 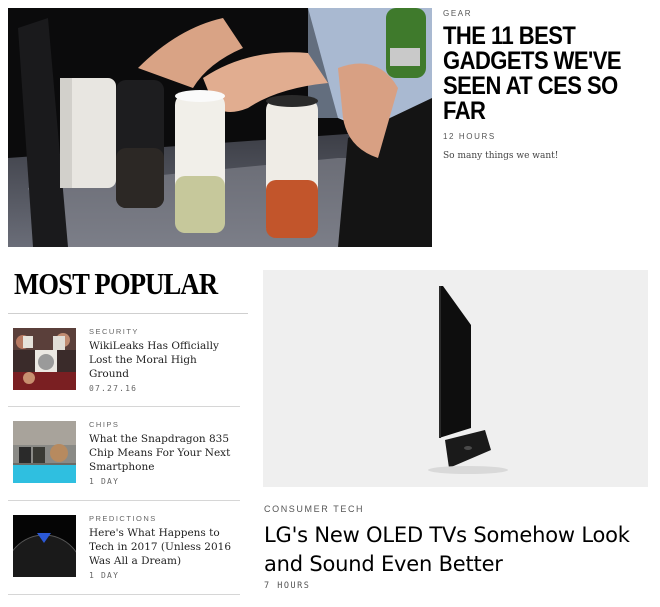 What do you see at coordinates (287, 586) in the screenshot?
I see `feature-timestamp: 7 HOURS` at bounding box center [287, 586].